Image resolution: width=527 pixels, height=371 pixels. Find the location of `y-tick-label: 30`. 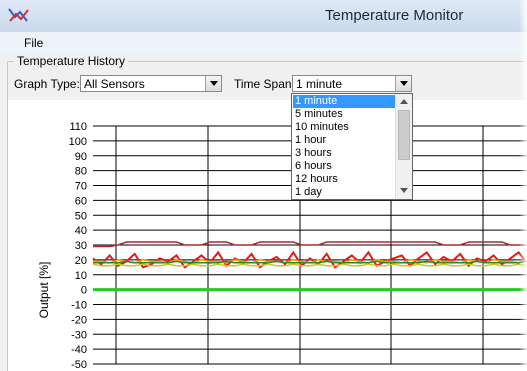

y-tick-label: 30 is located at coordinates (81, 246).